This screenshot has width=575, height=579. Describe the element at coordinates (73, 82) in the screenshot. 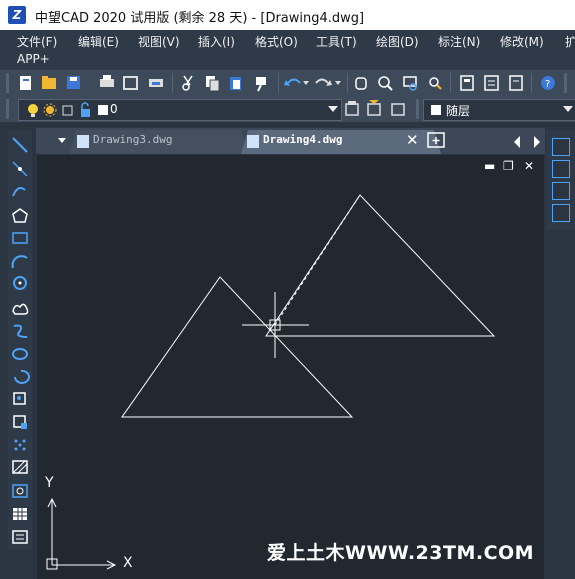

I see `save-icon` at that location.